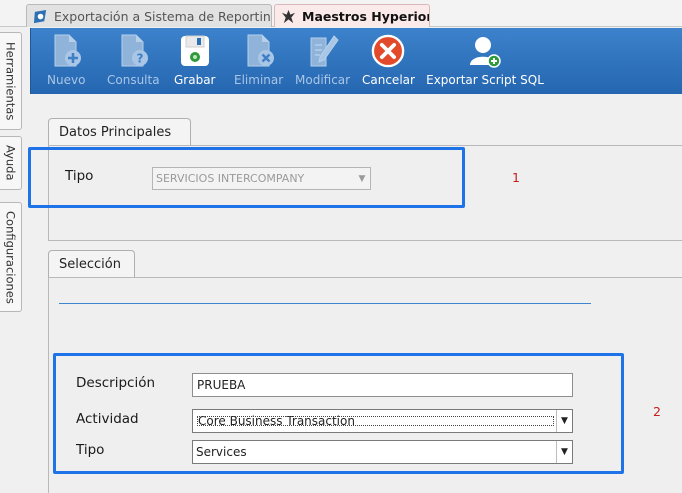 The image size is (682, 493). I want to click on tab-exportacion: Exportación a Sistema de Reporting, so click(149, 15).